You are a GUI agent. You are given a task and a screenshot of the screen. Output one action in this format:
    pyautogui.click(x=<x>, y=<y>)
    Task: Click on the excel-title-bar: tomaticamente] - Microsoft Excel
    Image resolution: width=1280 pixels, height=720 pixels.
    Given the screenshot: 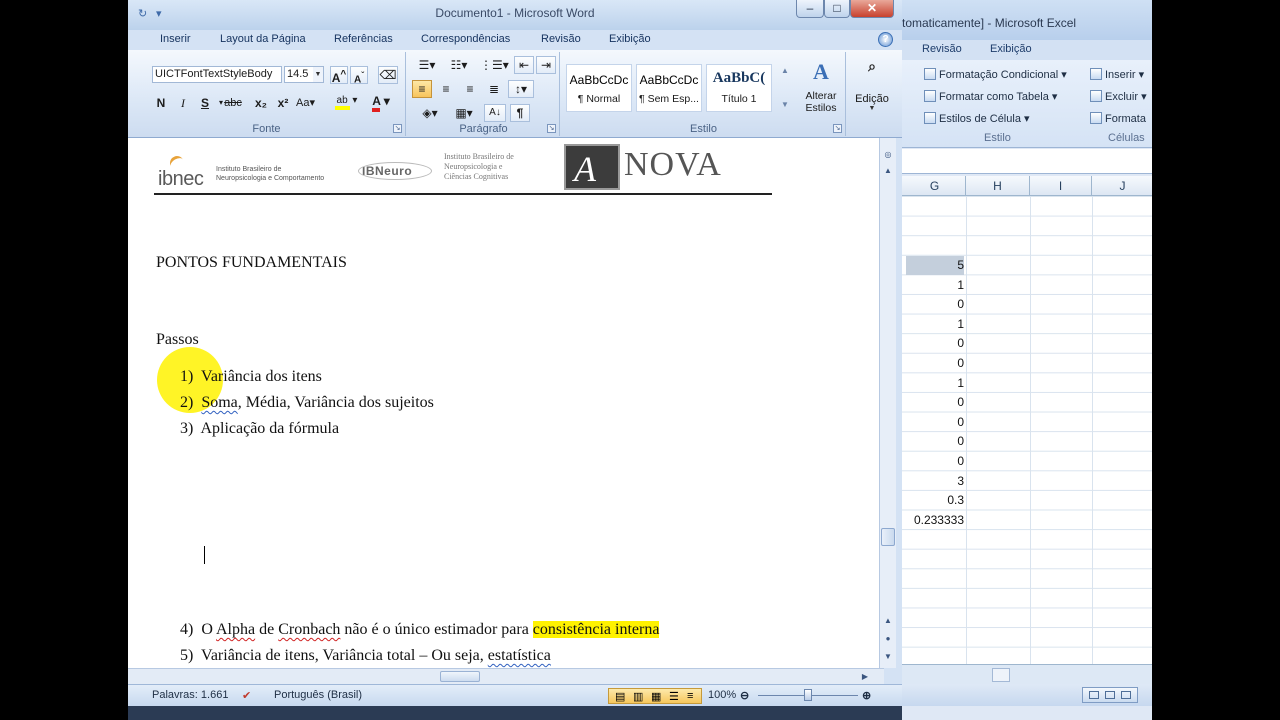 What is the action you would take?
    pyautogui.click(x=1024, y=20)
    